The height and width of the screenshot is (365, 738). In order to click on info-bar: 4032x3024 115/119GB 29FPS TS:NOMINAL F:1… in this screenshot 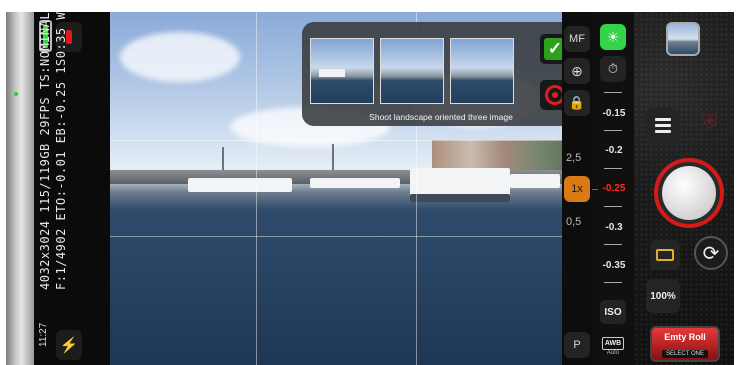, I will do `click(72, 188)`.